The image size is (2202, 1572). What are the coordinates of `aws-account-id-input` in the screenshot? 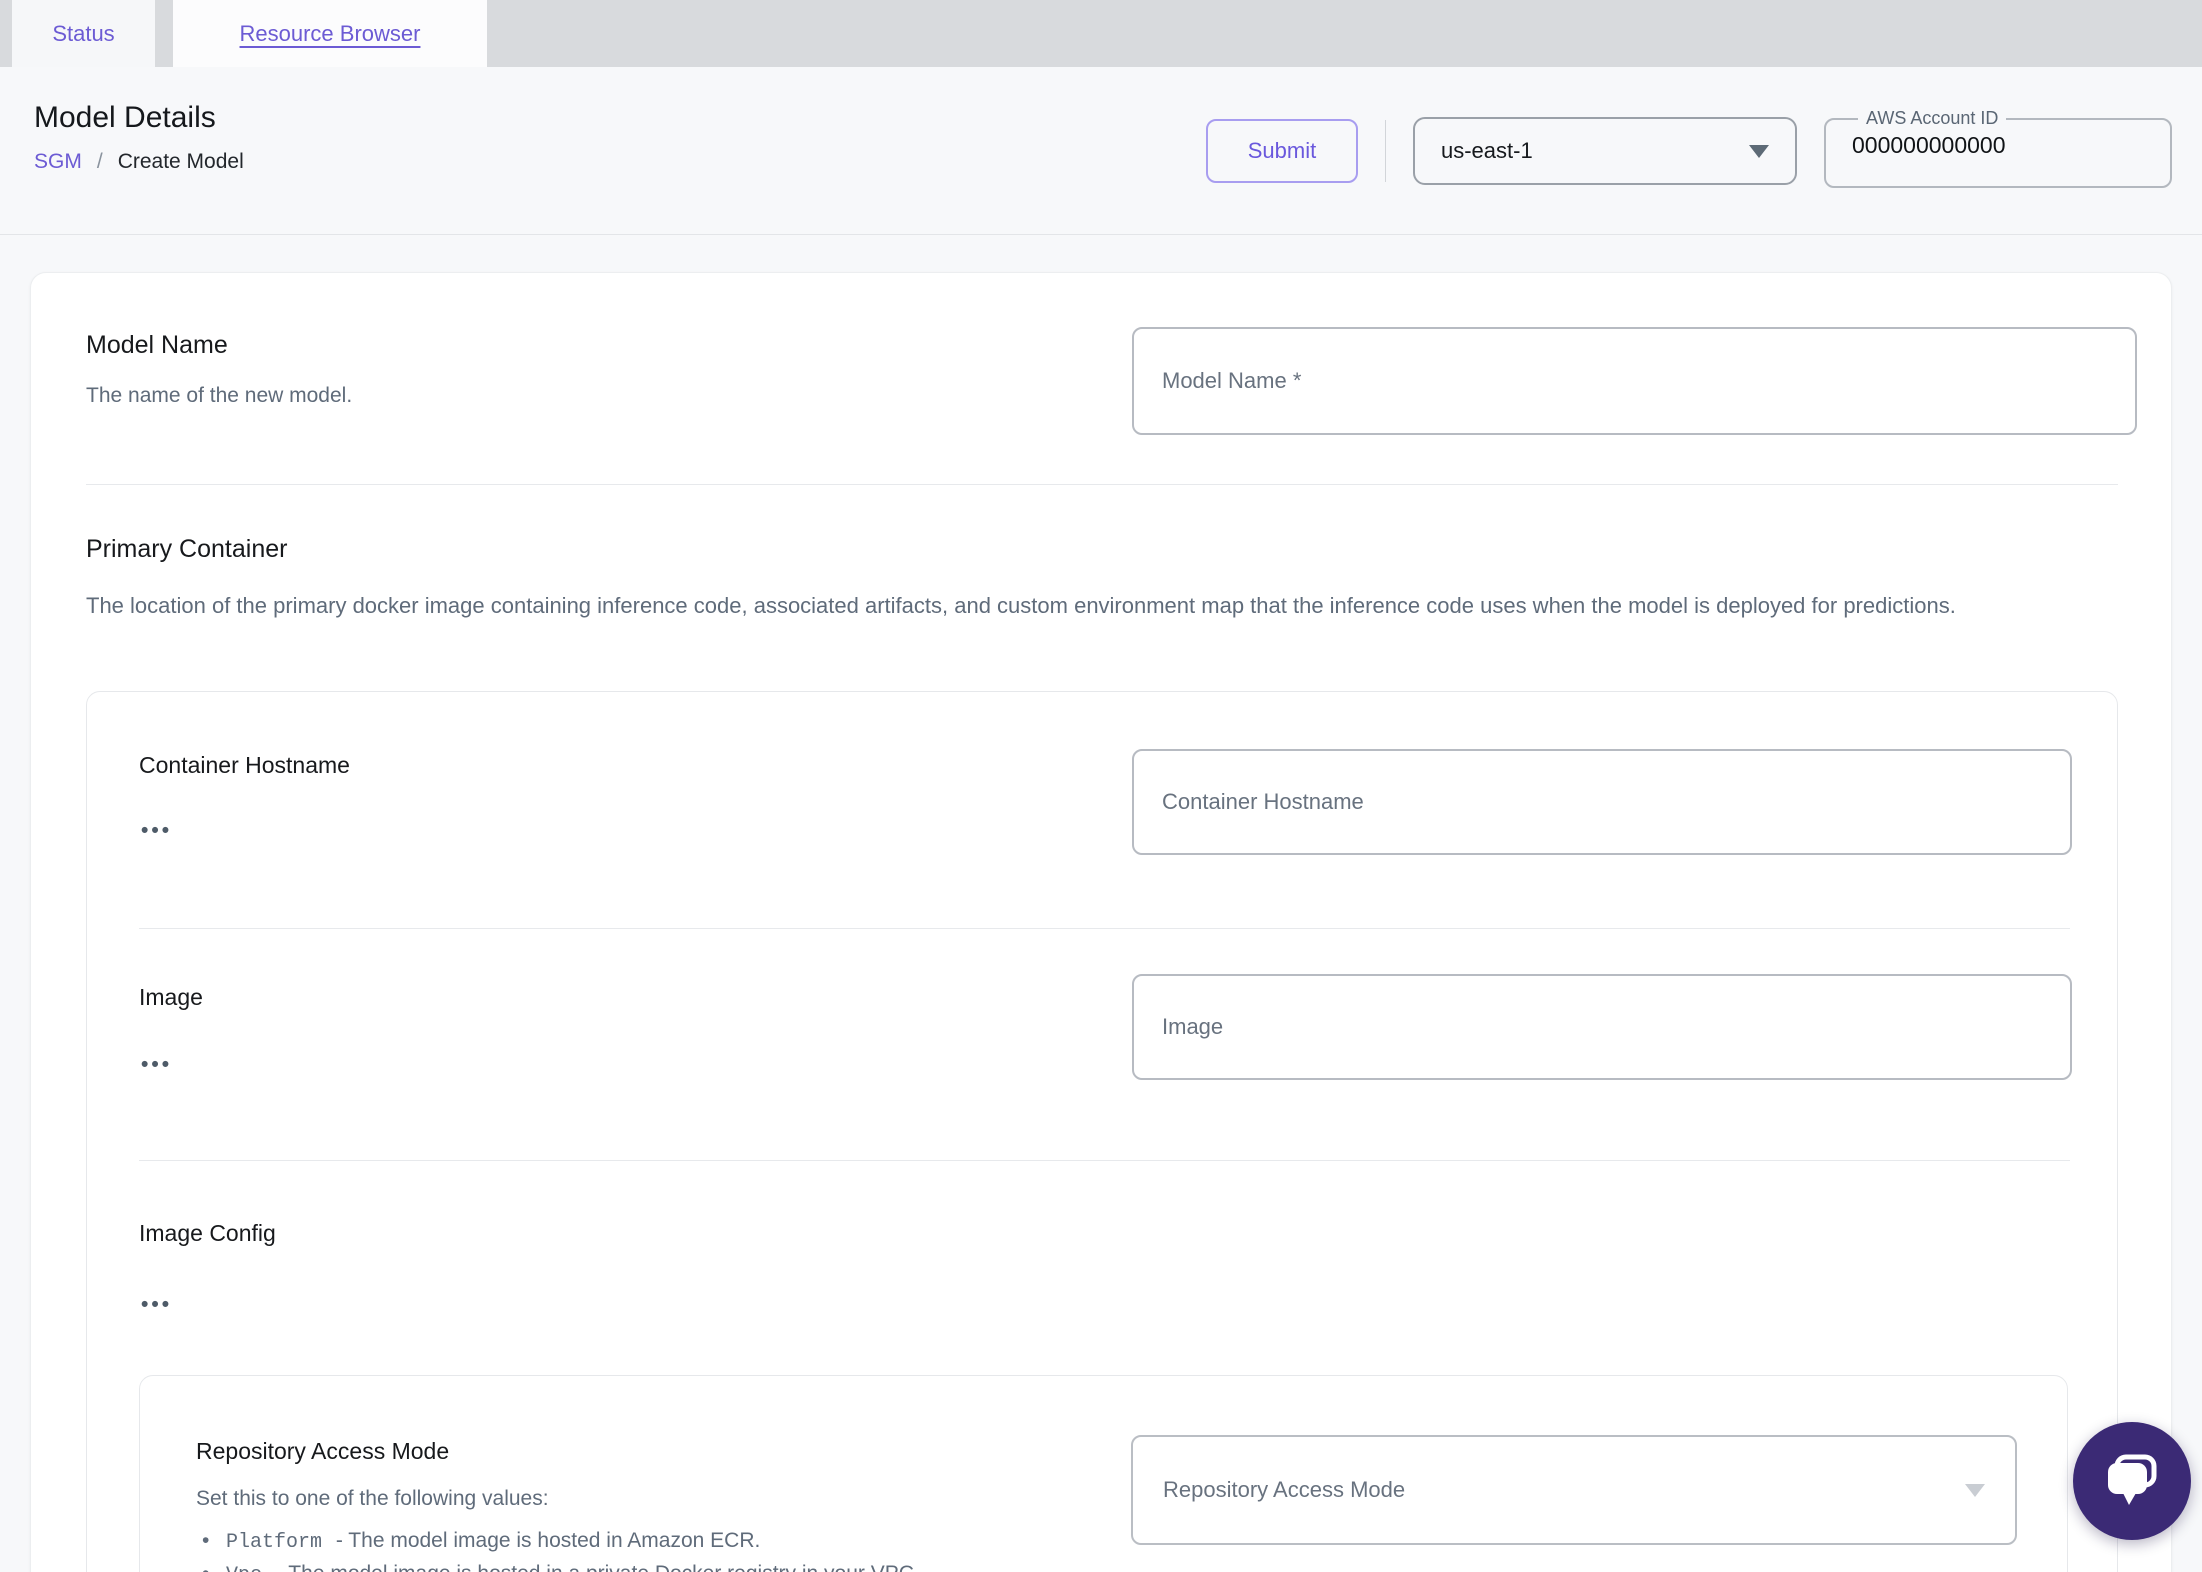 It's located at (1990, 145).